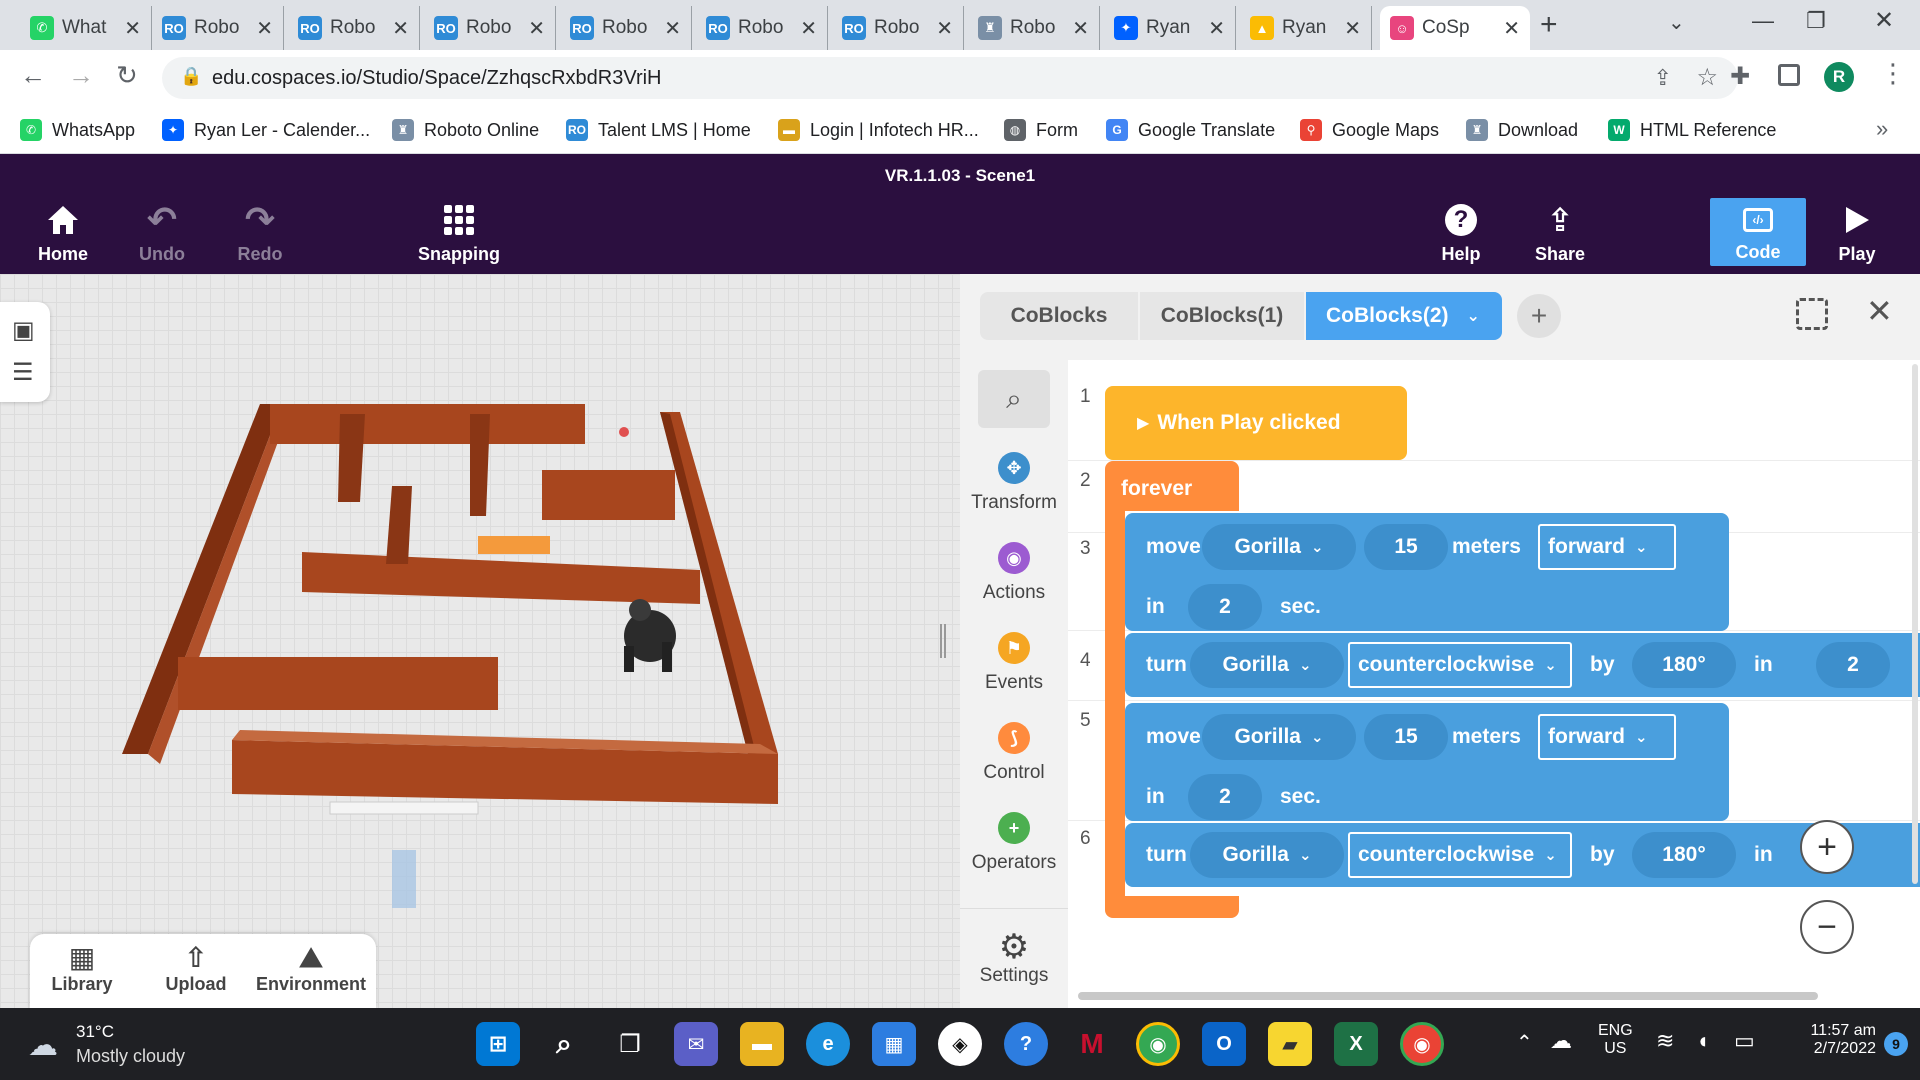  I want to click on back-button: ←, so click(33, 75).